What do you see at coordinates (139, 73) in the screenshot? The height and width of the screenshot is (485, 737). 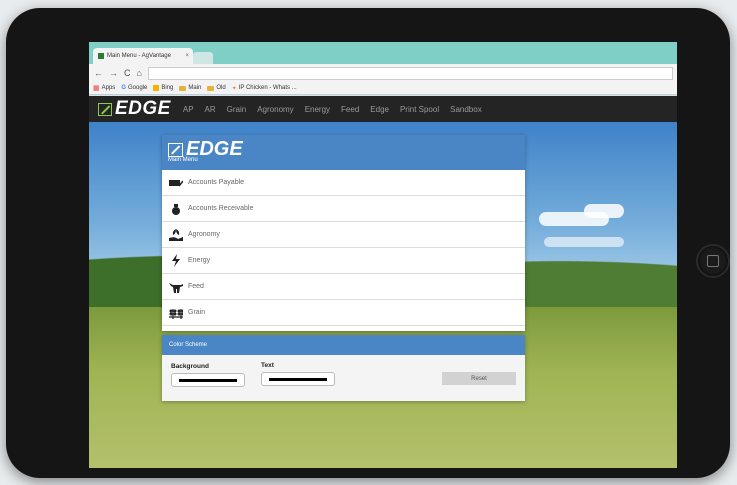 I see `home-icon: ⌂` at bounding box center [139, 73].